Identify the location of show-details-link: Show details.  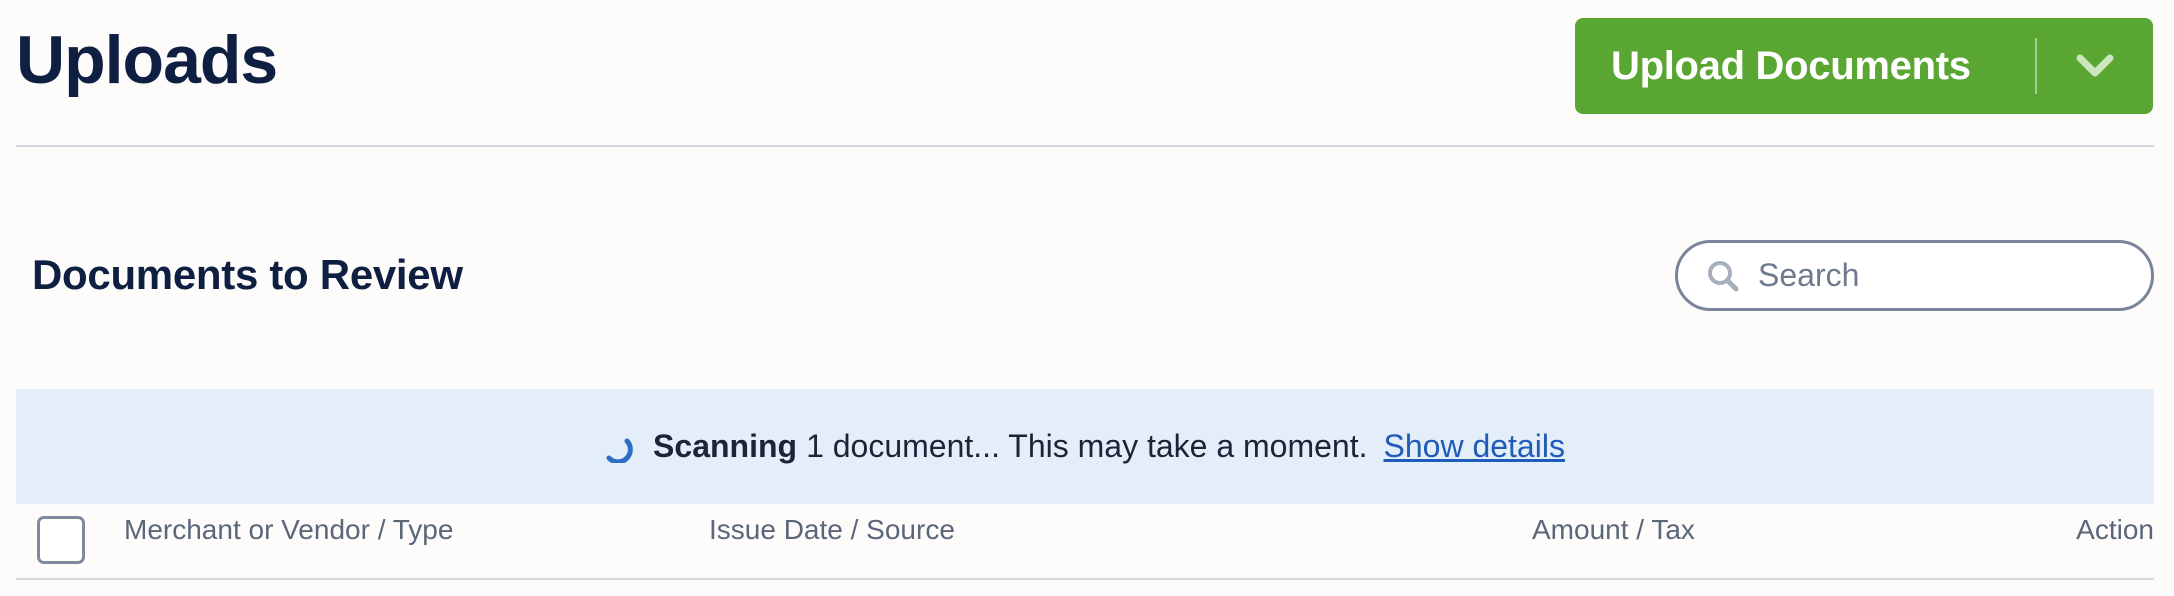
(1474, 446).